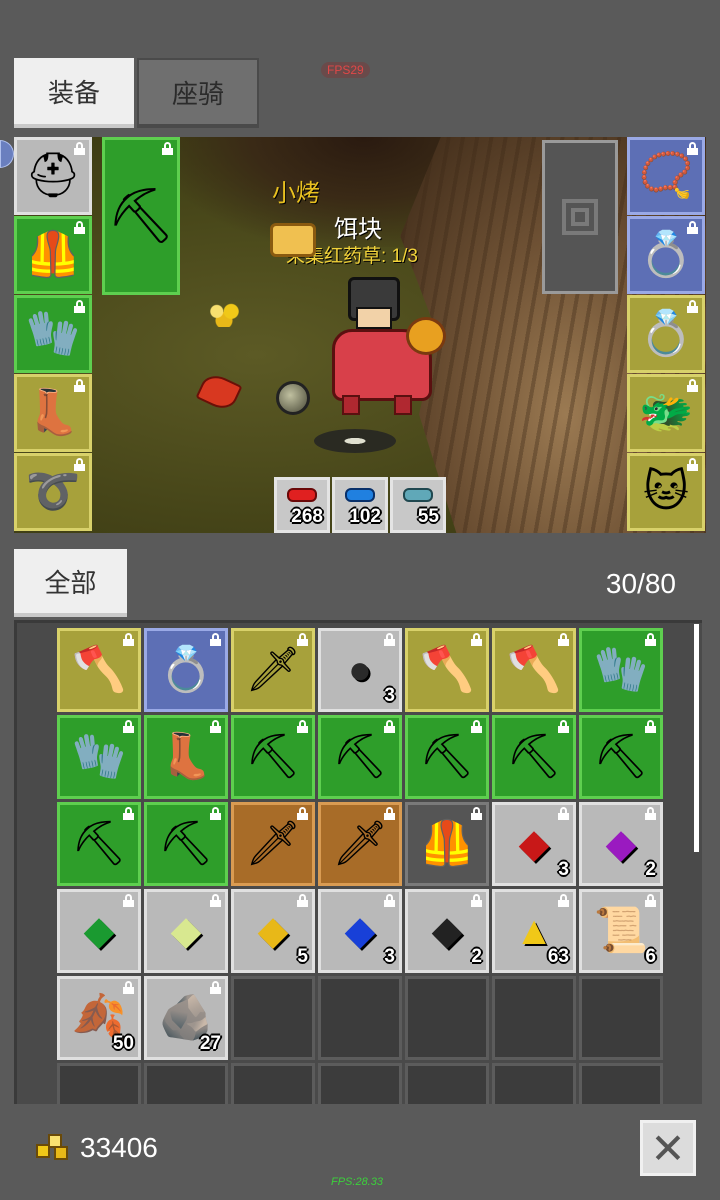 The height and width of the screenshot is (1200, 720). I want to click on inventory-slot: 🍂 50, so click(99, 1018).